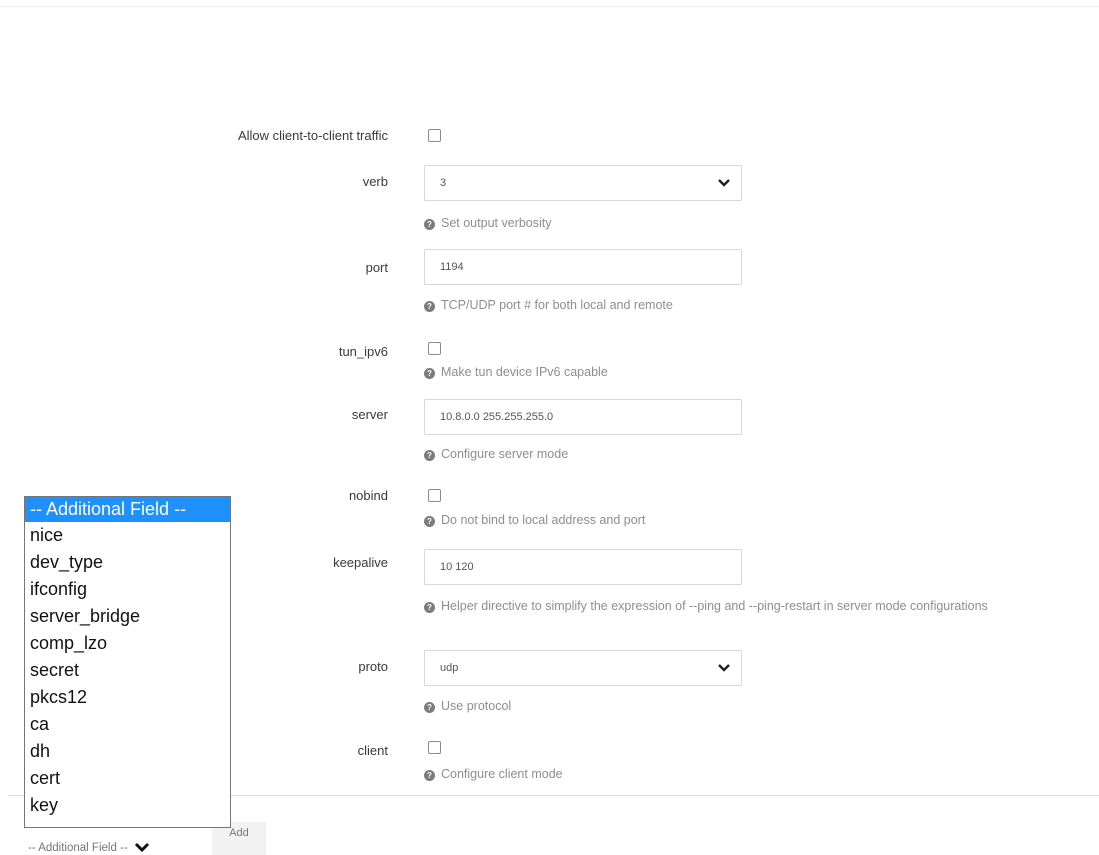  Describe the element at coordinates (127, 643) in the screenshot. I see `dropdown-option: comp_lzo` at that location.